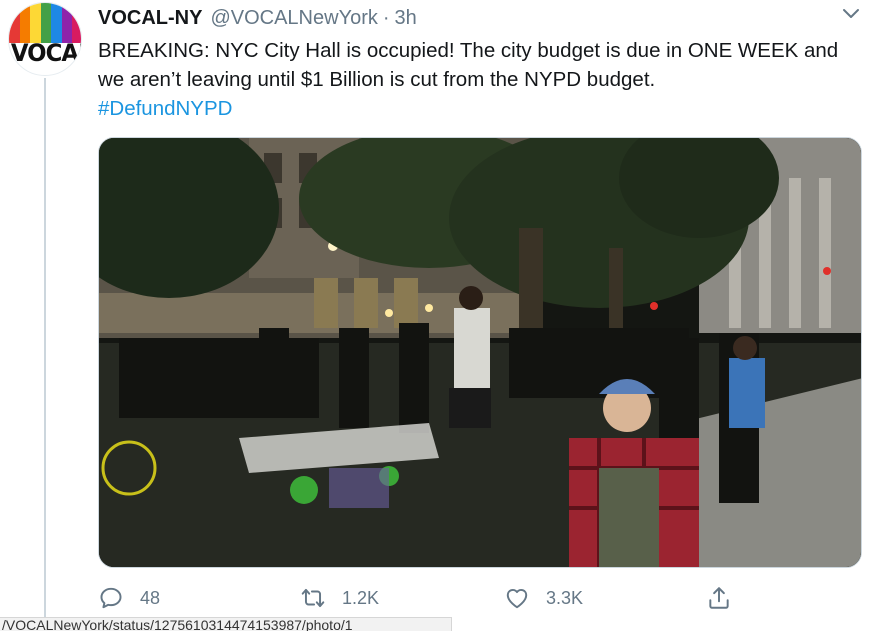 Image resolution: width=871 pixels, height=631 pixels. Describe the element at coordinates (313, 598) in the screenshot. I see `retweet-icon` at that location.